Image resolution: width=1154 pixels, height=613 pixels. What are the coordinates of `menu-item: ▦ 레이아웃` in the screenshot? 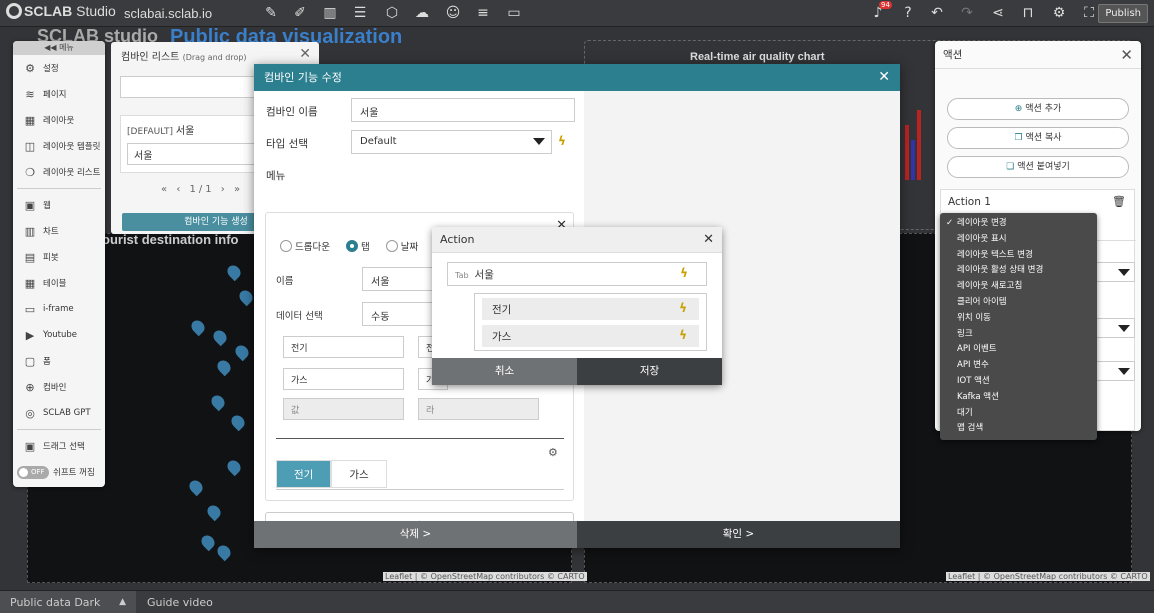 It's located at (59, 120).